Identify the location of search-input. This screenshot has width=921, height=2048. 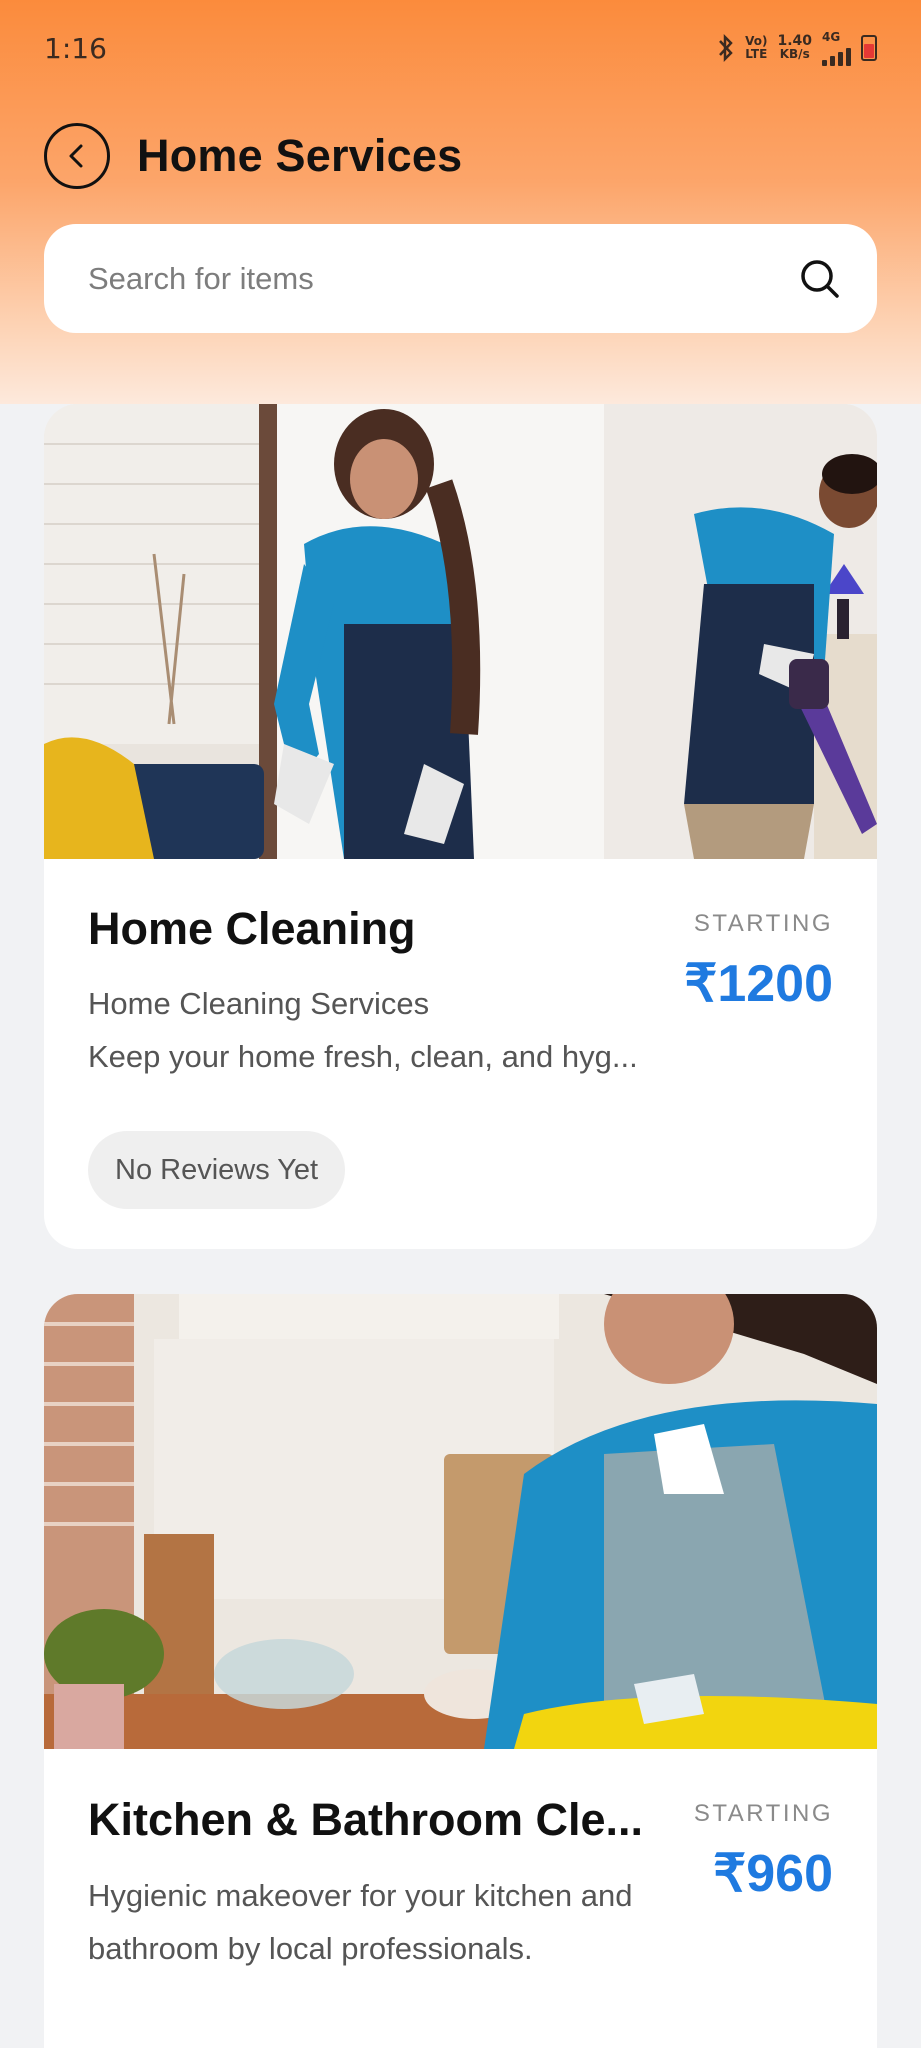
(408, 278).